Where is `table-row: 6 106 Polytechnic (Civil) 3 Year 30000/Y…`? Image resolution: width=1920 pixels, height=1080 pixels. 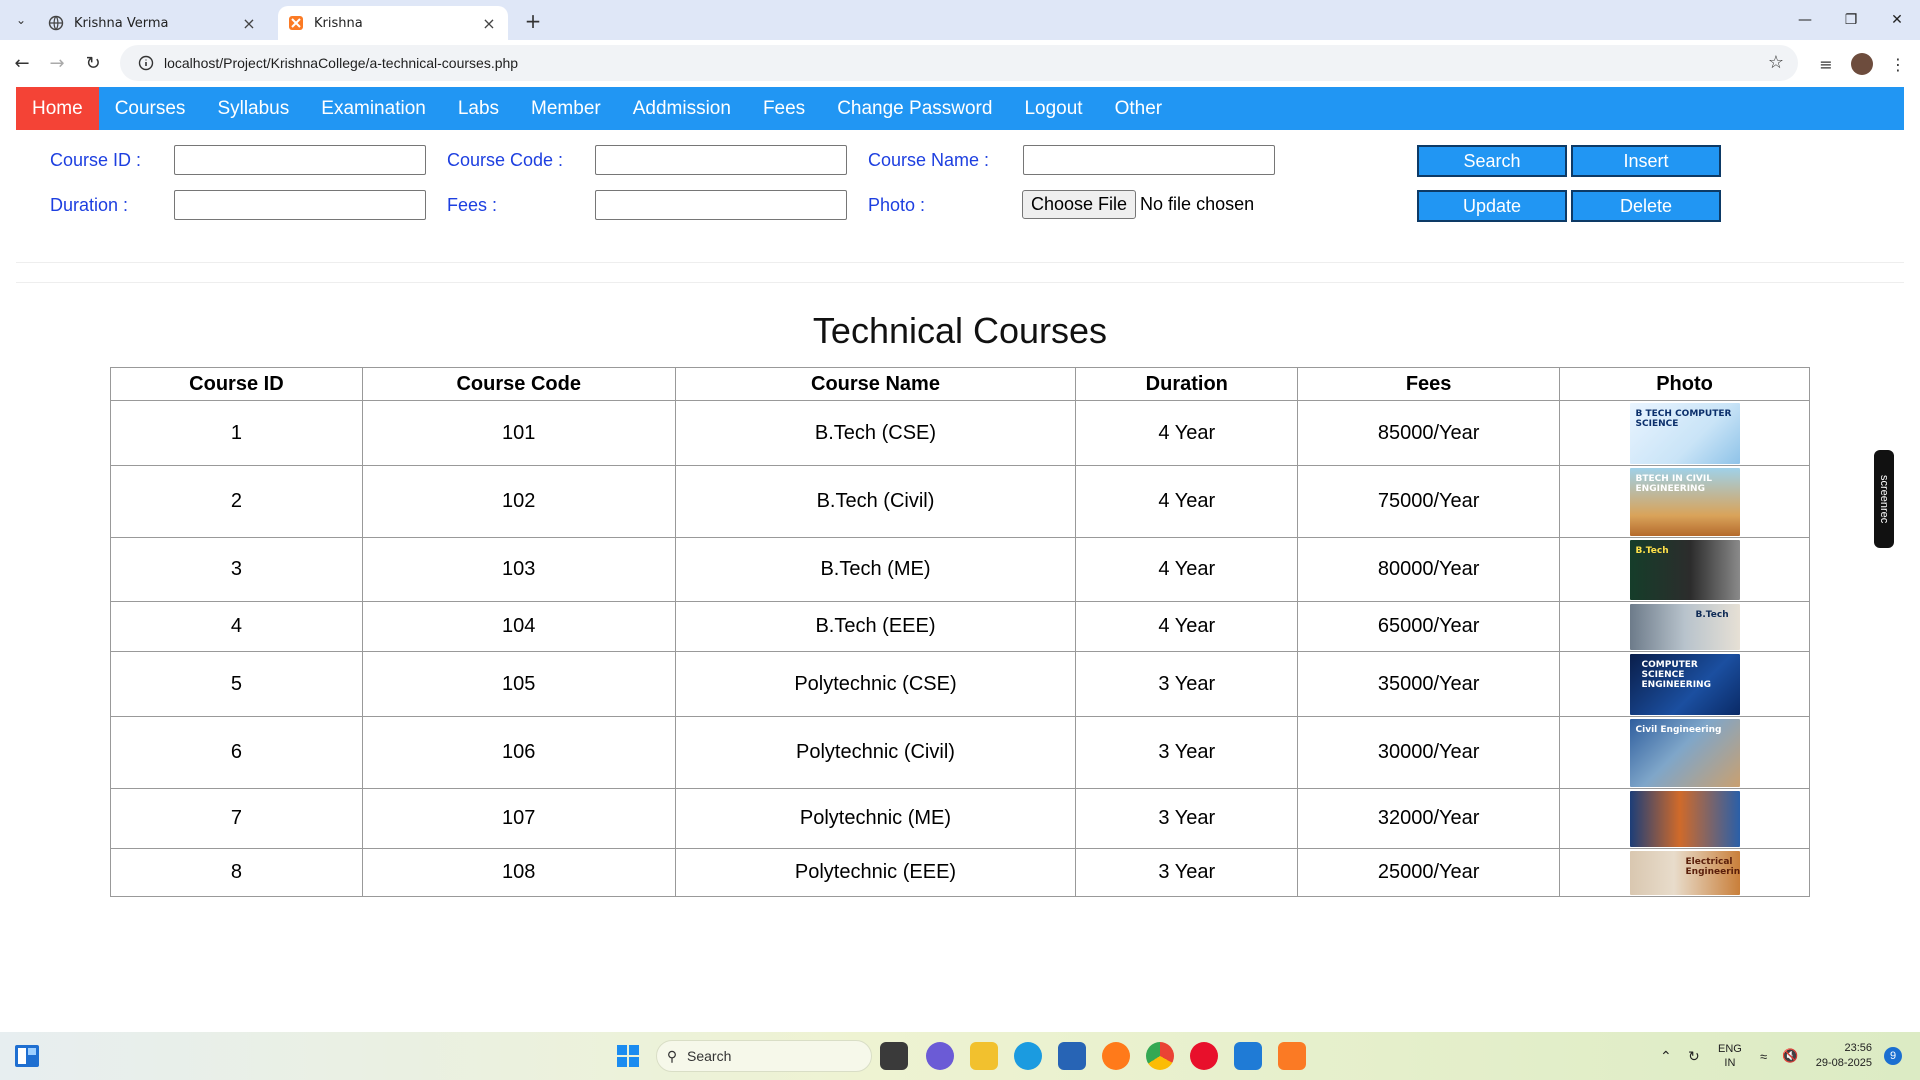
table-row: 6 106 Polytechnic (Civil) 3 Year 30000/Y… is located at coordinates (960, 752).